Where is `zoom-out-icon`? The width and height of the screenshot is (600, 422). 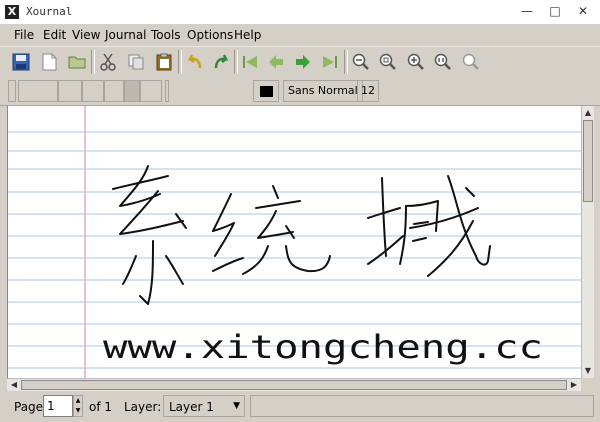 zoom-out-icon is located at coordinates (361, 62).